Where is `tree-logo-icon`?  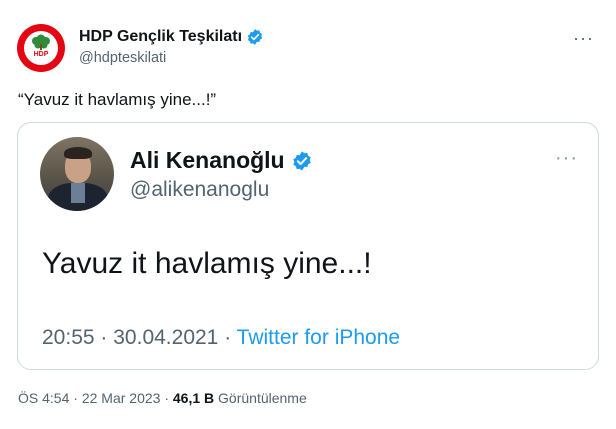 tree-logo-icon is located at coordinates (41, 42).